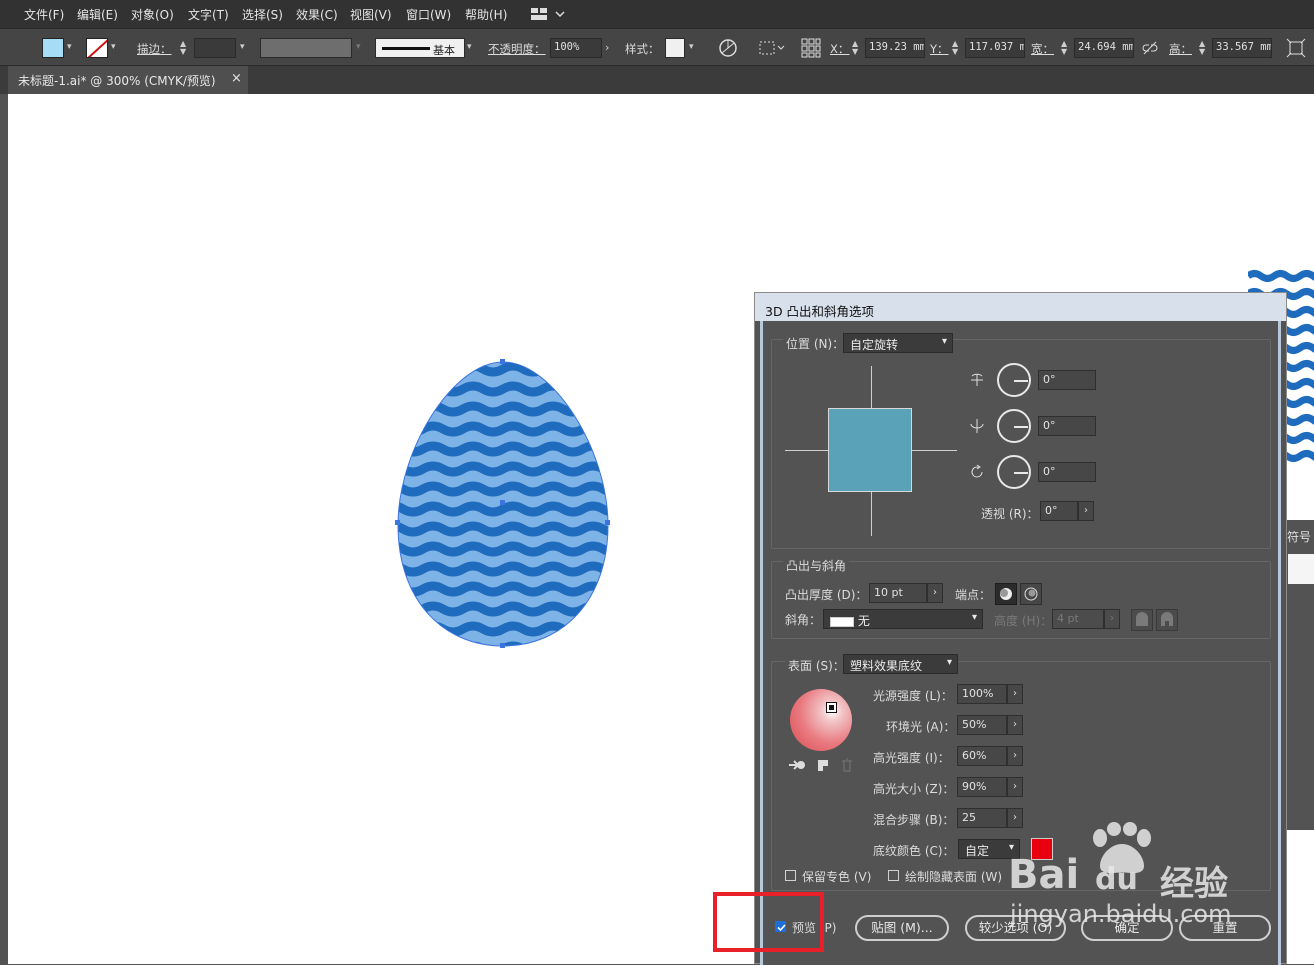 This screenshot has height=965, width=1314. What do you see at coordinates (306, 48) in the screenshot?
I see `variable-width-profile` at bounding box center [306, 48].